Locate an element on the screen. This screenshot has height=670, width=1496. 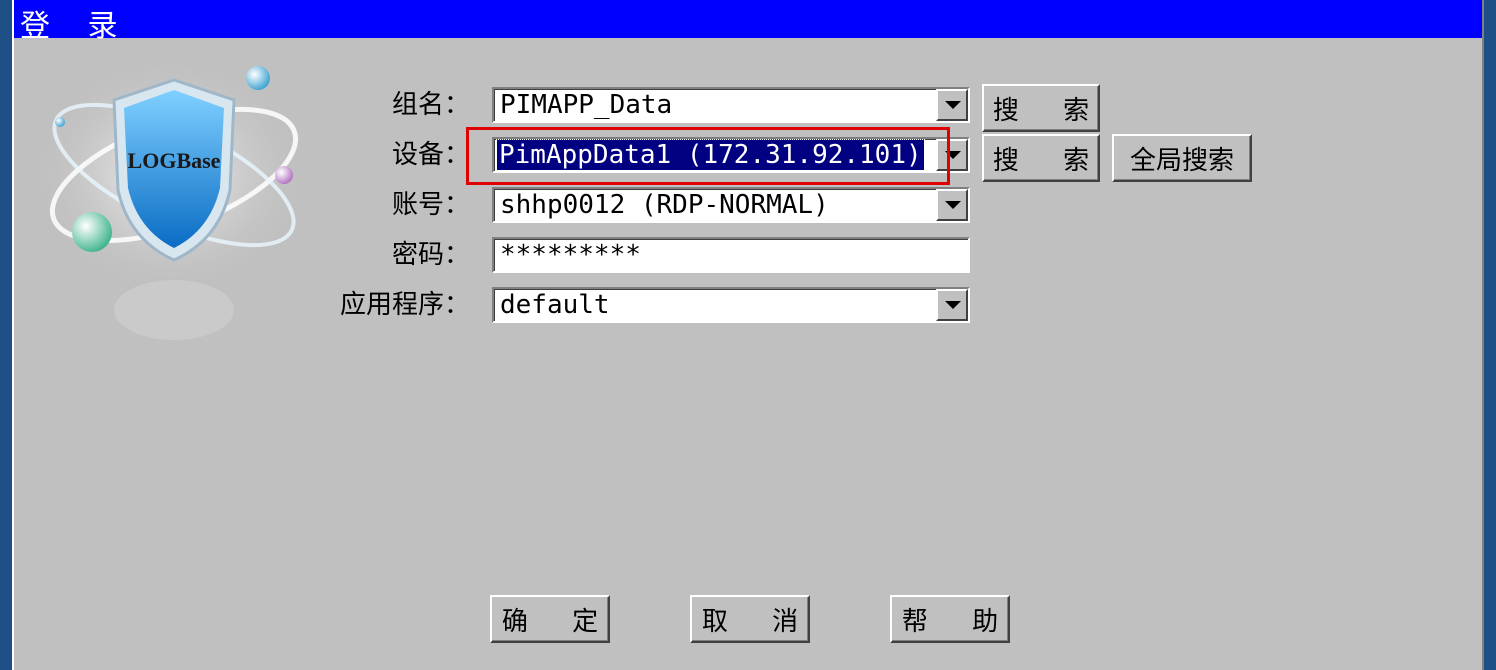
application-dropdown-button is located at coordinates (952, 305).